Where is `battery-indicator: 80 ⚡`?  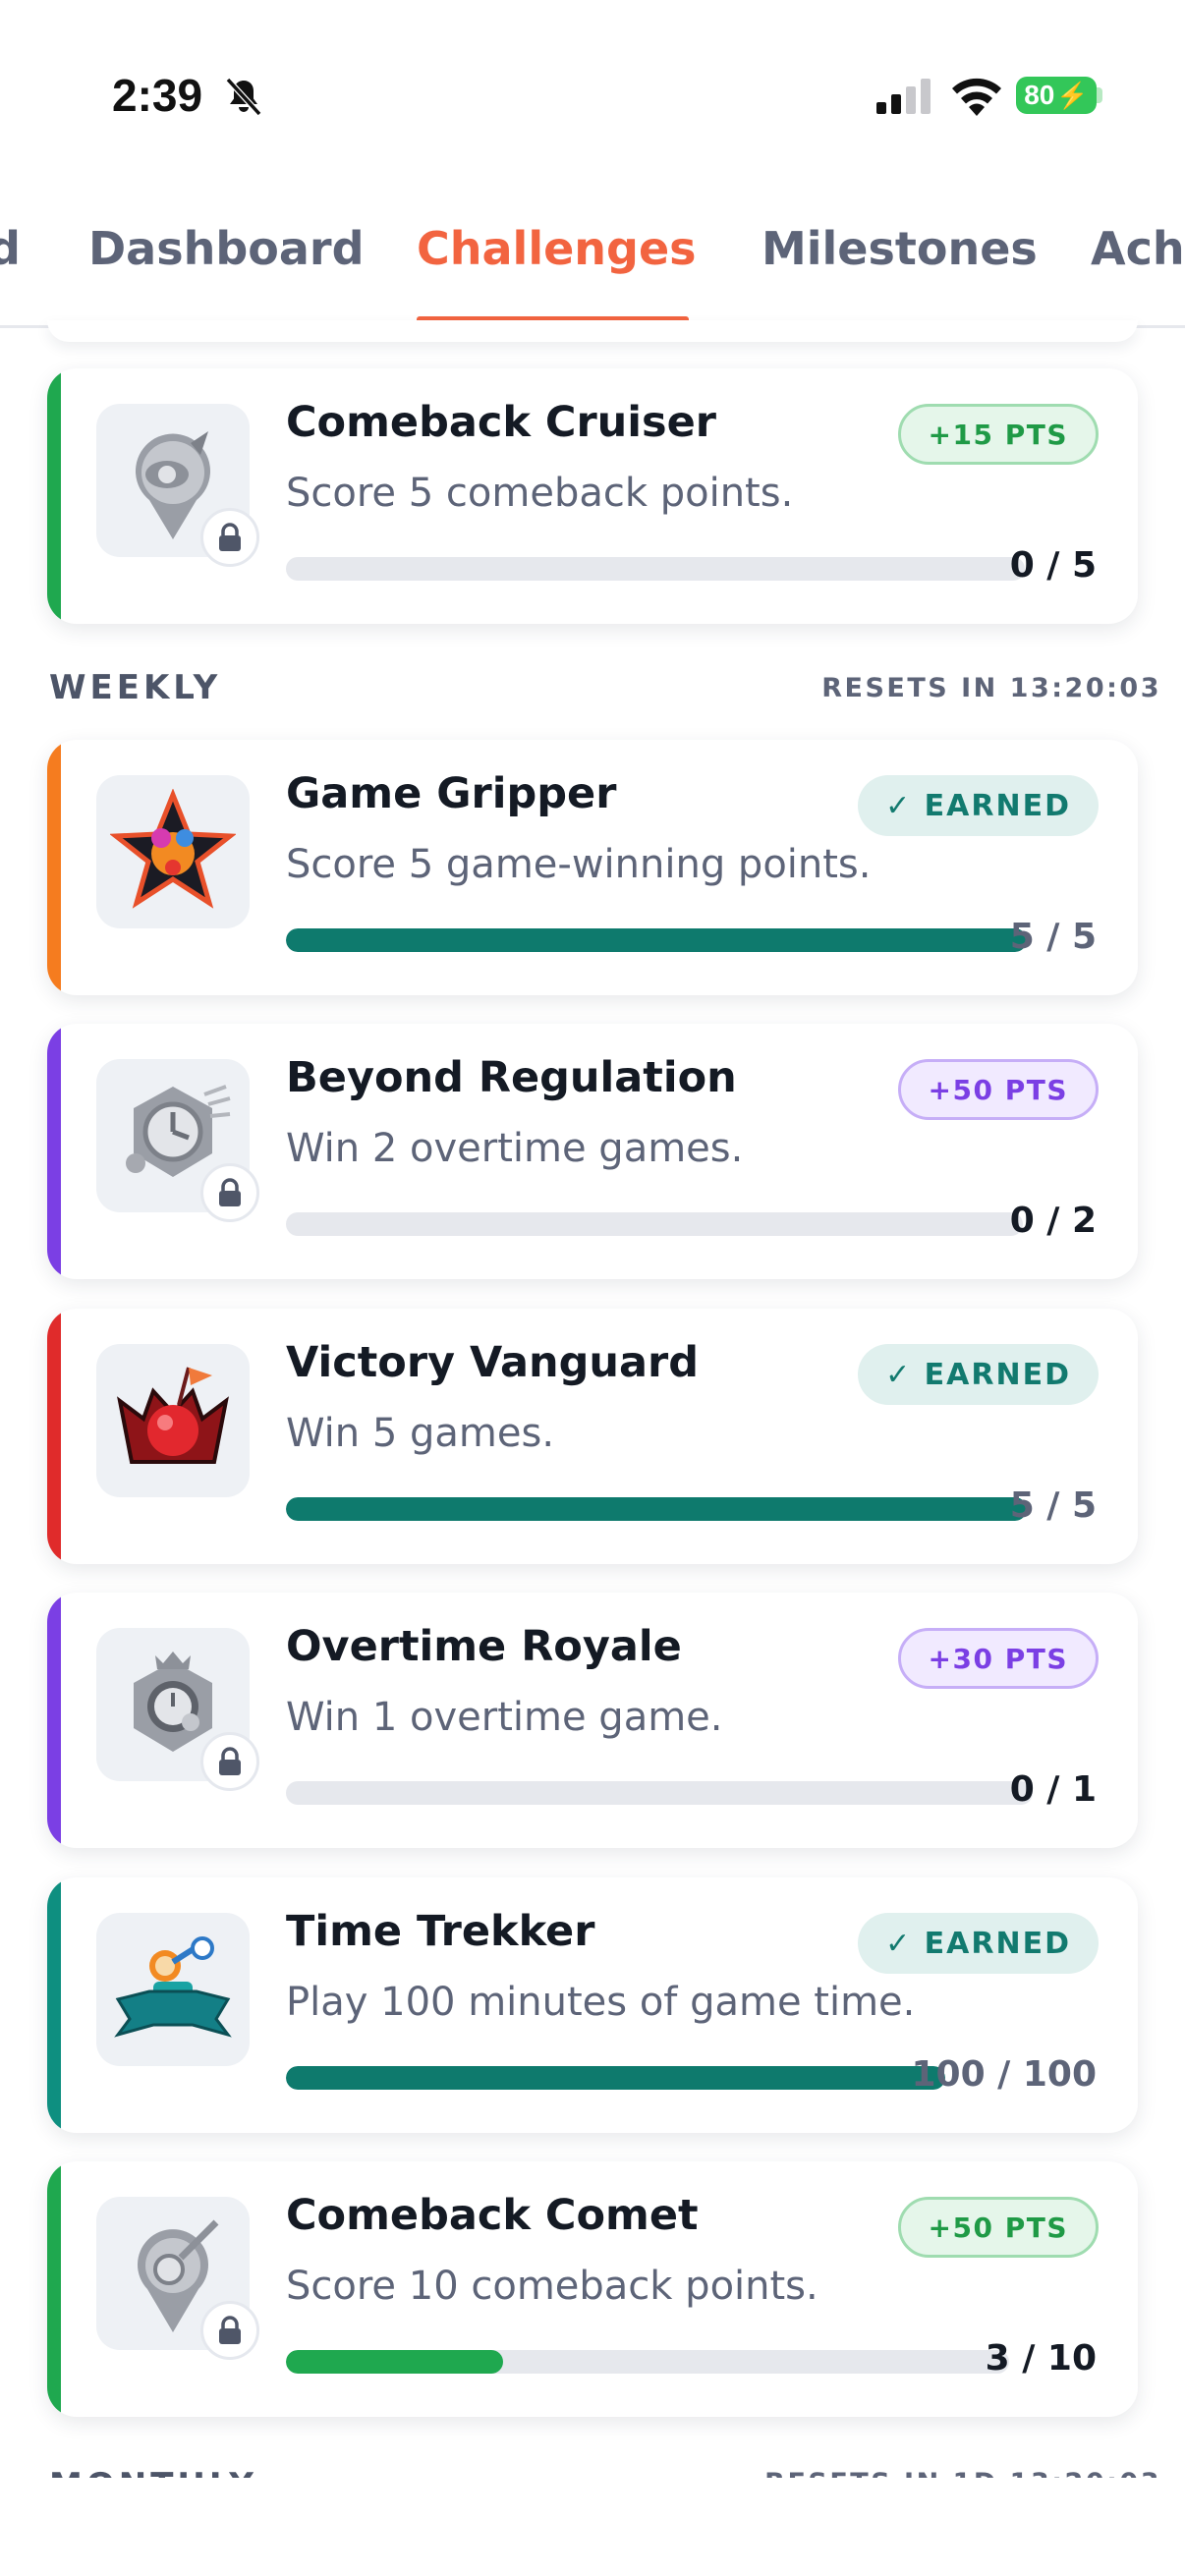
battery-indicator: 80 ⚡ is located at coordinates (1057, 95).